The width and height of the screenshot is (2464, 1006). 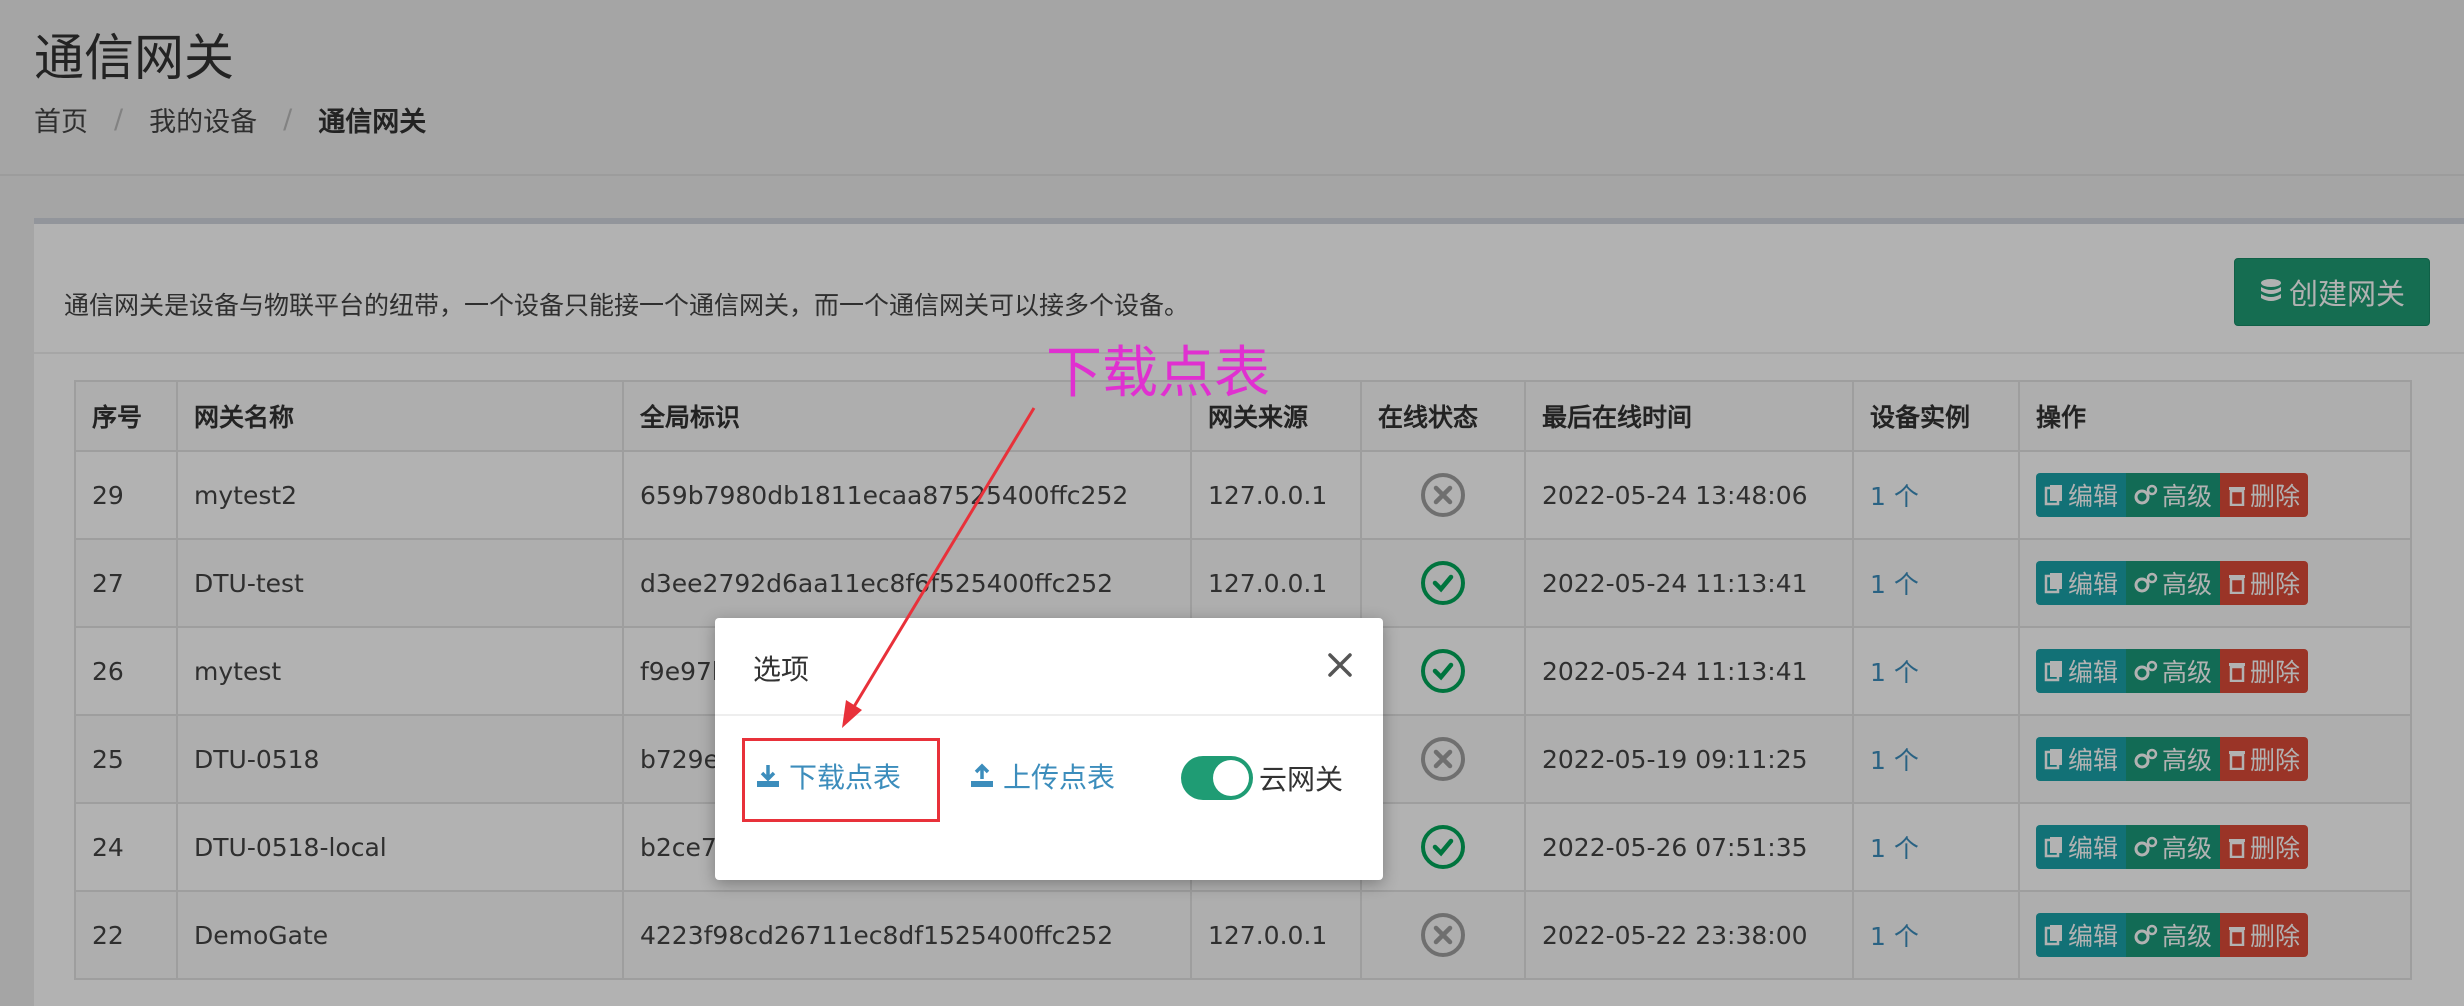 I want to click on cloud-gateway-toggle, so click(x=1217, y=778).